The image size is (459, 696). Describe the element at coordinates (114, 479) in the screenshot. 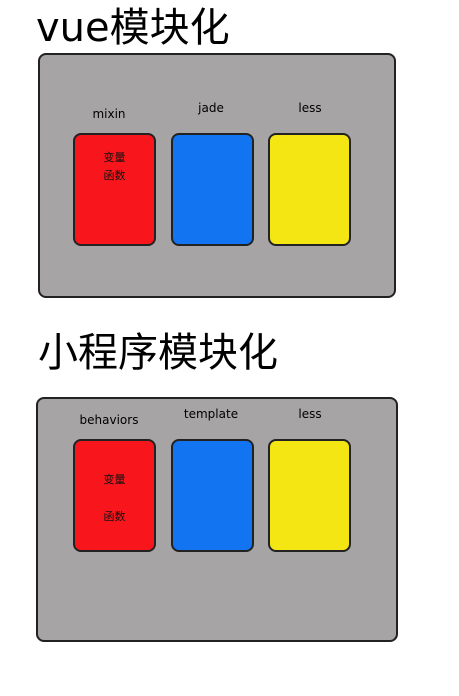

I see `mp-card-text-variable: 变量` at that location.